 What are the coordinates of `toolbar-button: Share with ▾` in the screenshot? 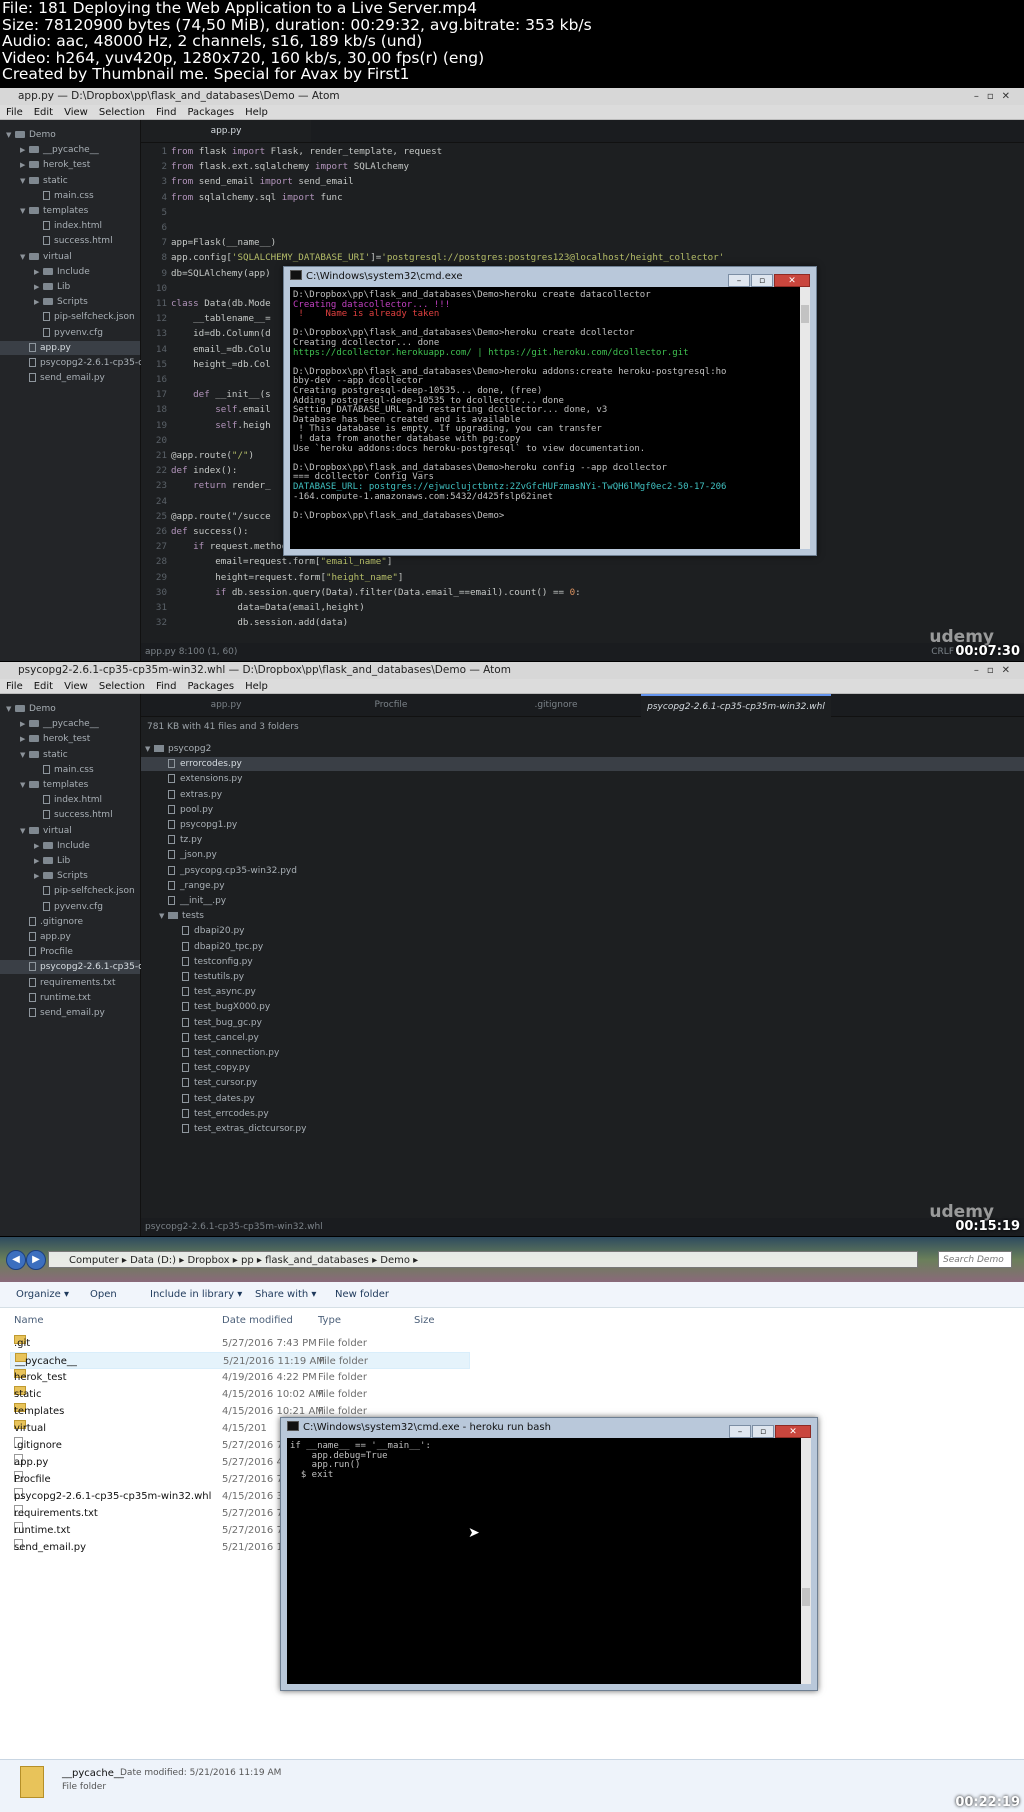 It's located at (285, 1294).